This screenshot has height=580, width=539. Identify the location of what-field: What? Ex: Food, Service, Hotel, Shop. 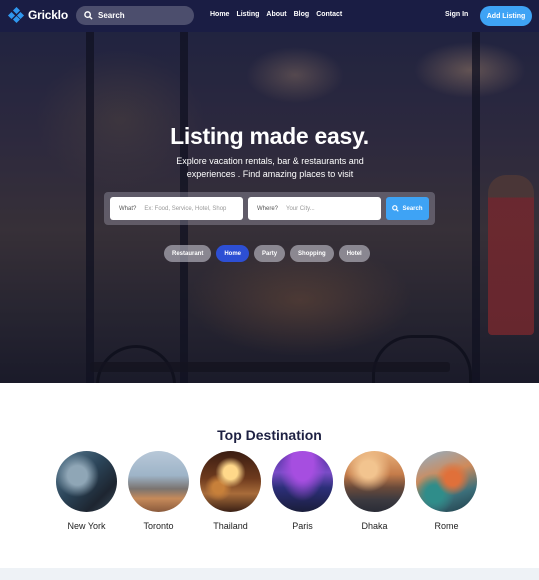
(176, 208).